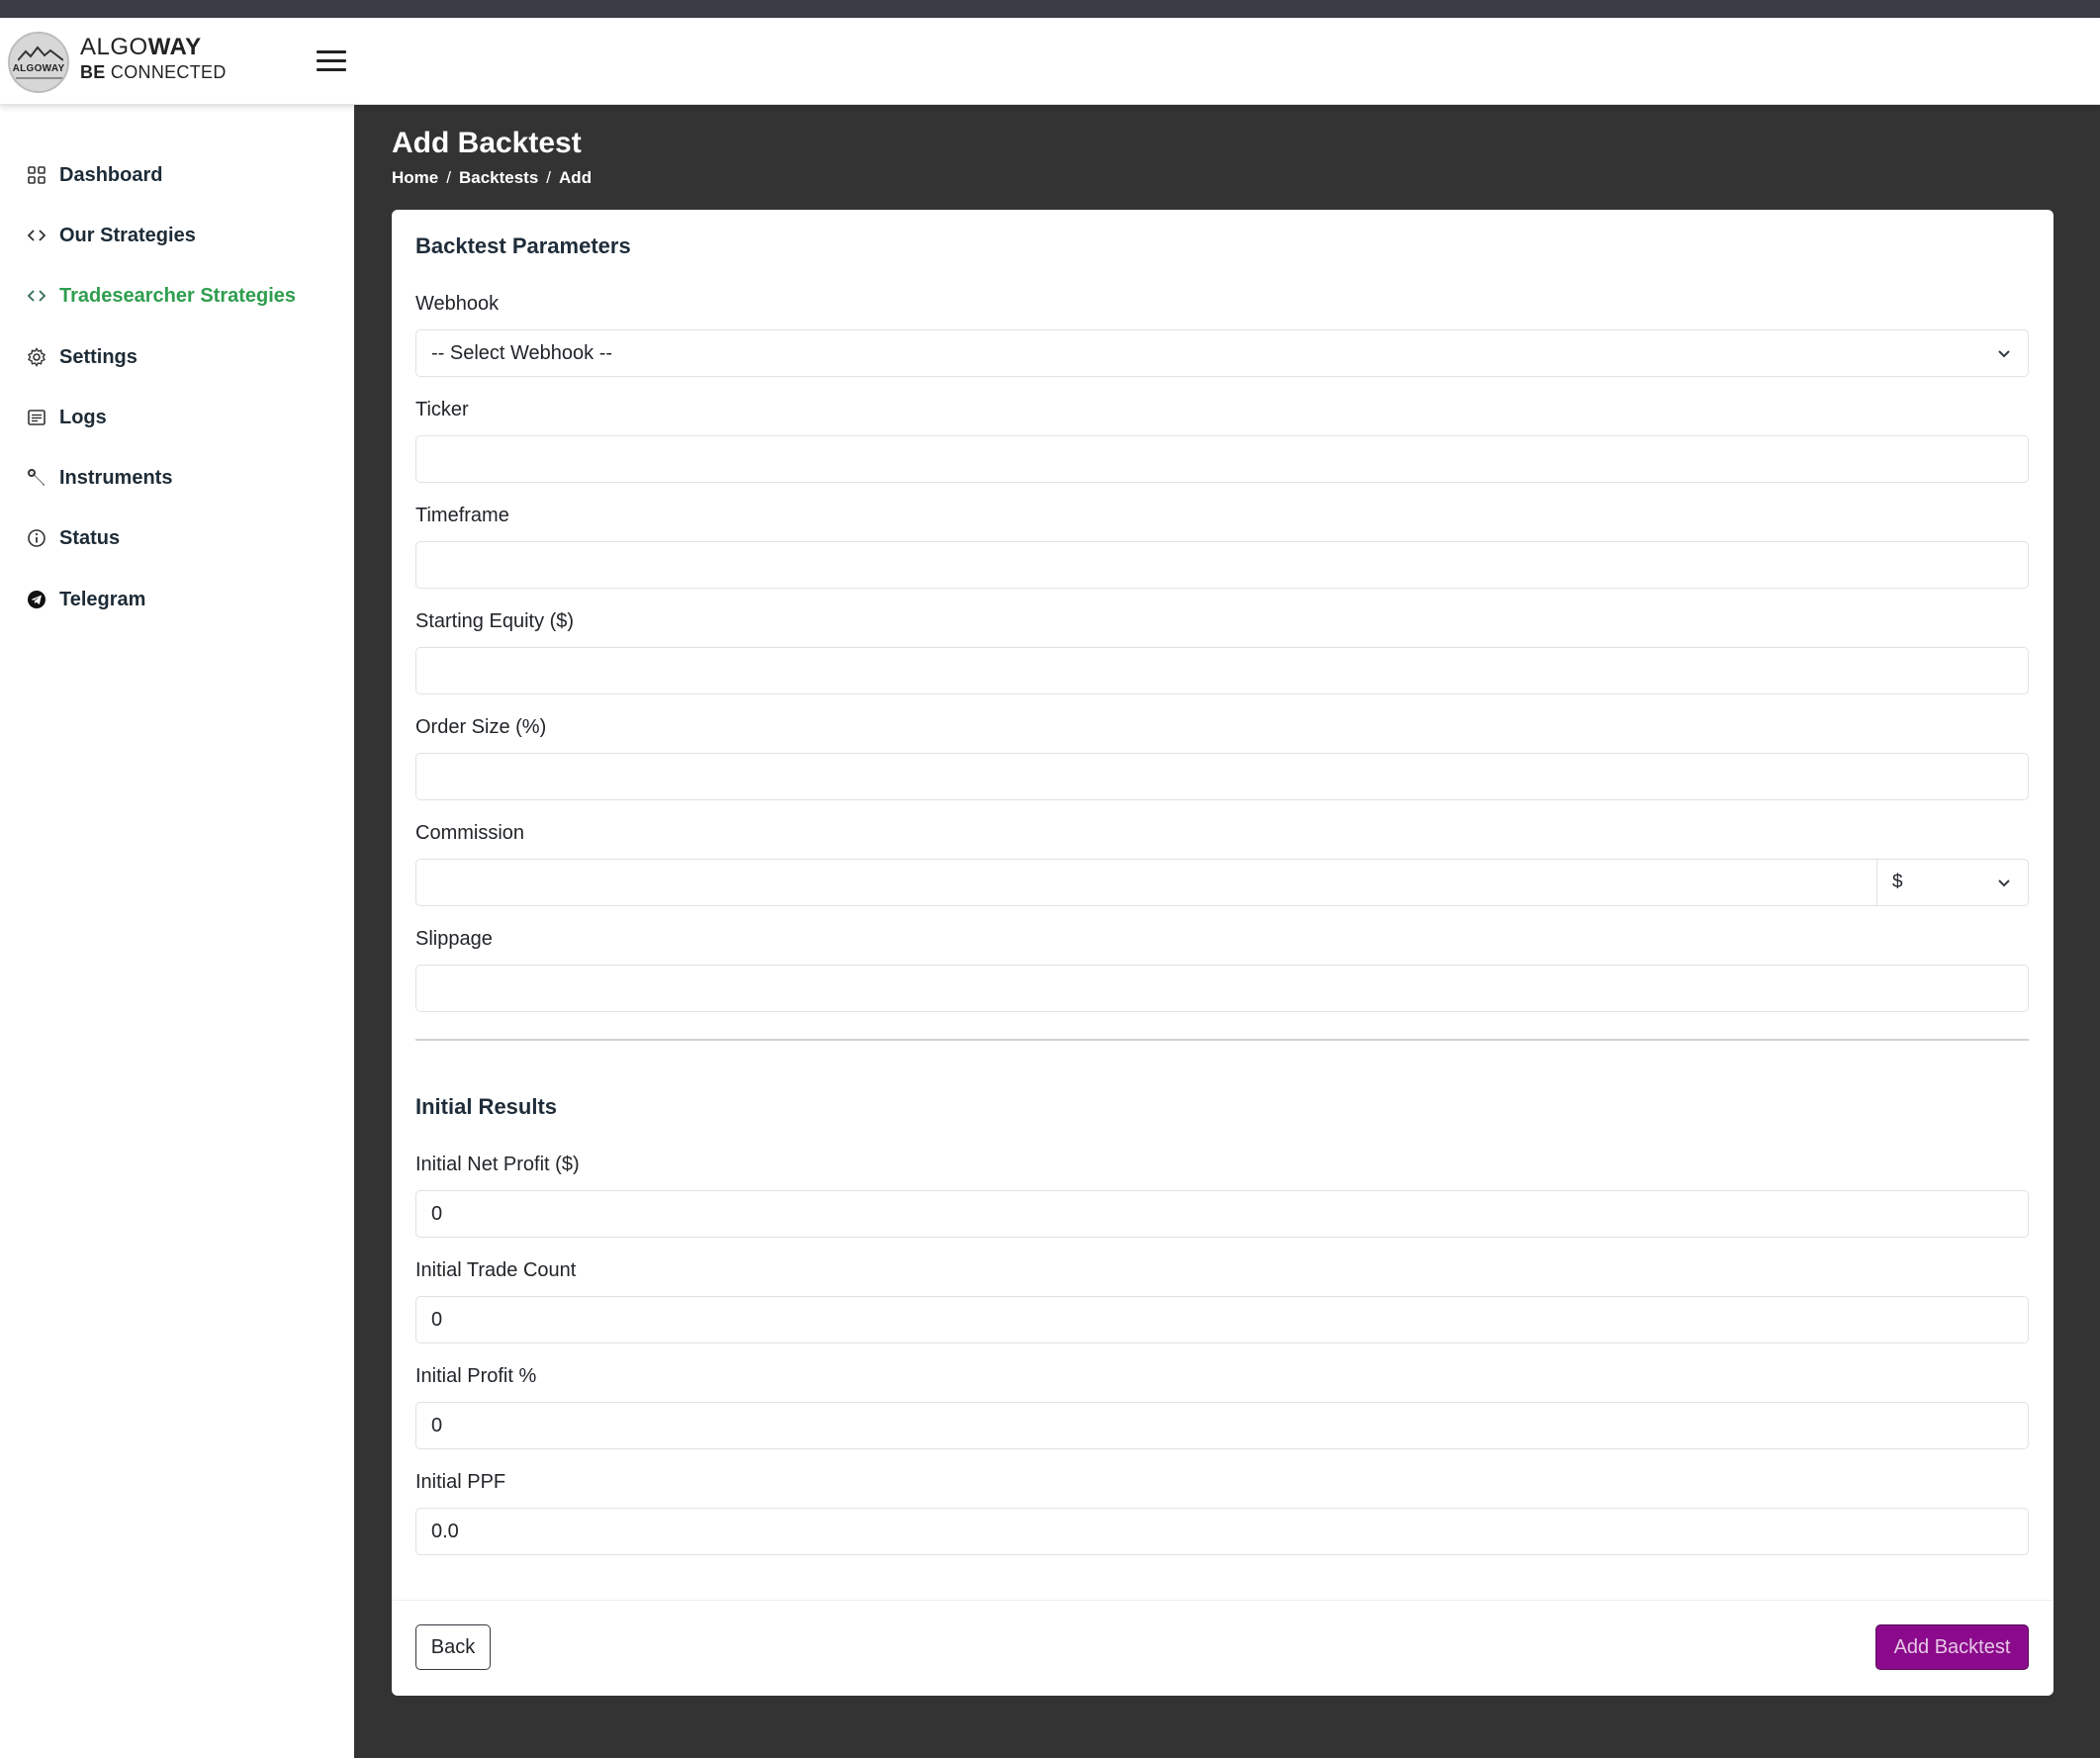  Describe the element at coordinates (178, 295) in the screenshot. I see `sidebar-item-label: Tradesearcher Strategies` at that location.